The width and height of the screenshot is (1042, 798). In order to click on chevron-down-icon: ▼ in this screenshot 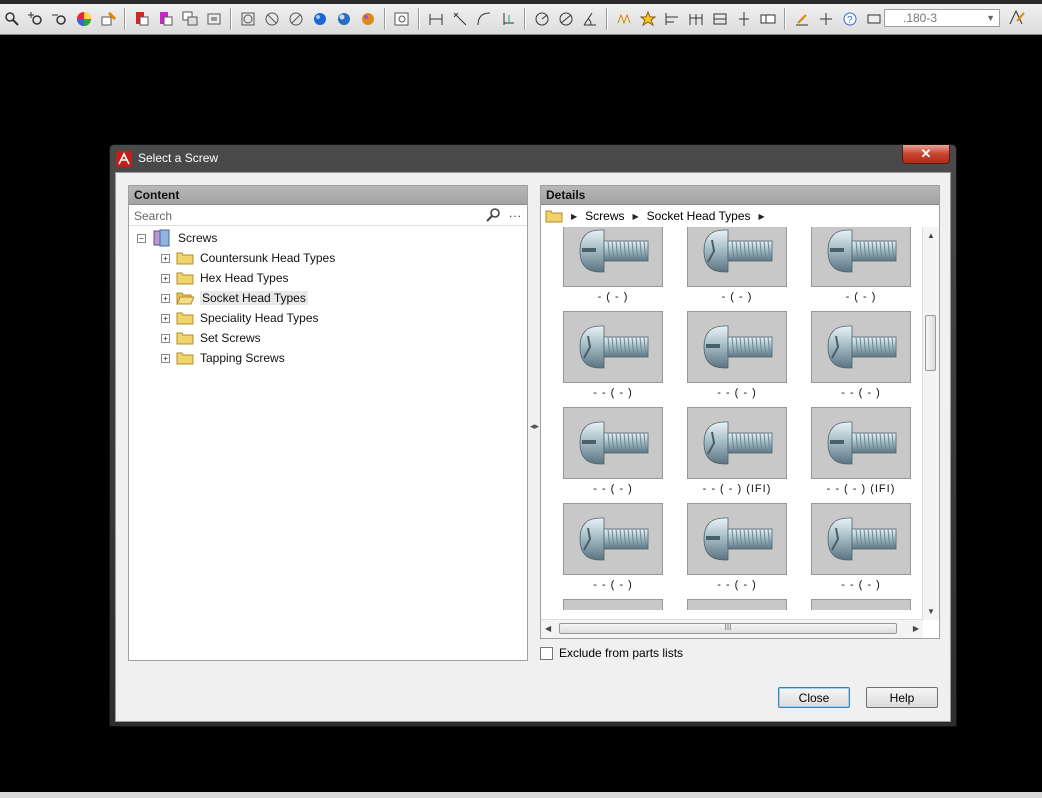, I will do `click(990, 18)`.